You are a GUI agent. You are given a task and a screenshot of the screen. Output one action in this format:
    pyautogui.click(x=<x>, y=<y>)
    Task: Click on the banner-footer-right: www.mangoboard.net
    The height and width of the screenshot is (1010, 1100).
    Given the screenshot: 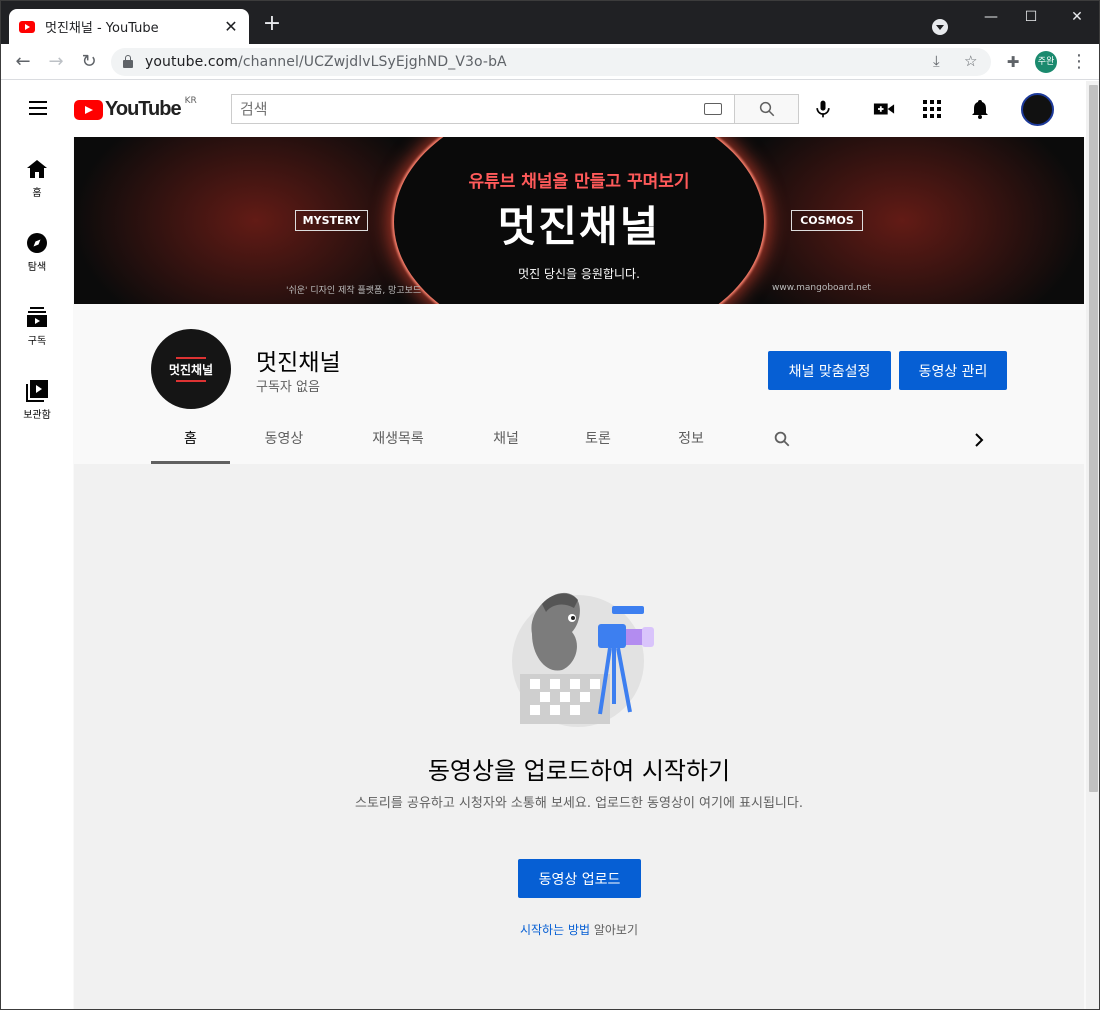 What is the action you would take?
    pyautogui.click(x=821, y=288)
    